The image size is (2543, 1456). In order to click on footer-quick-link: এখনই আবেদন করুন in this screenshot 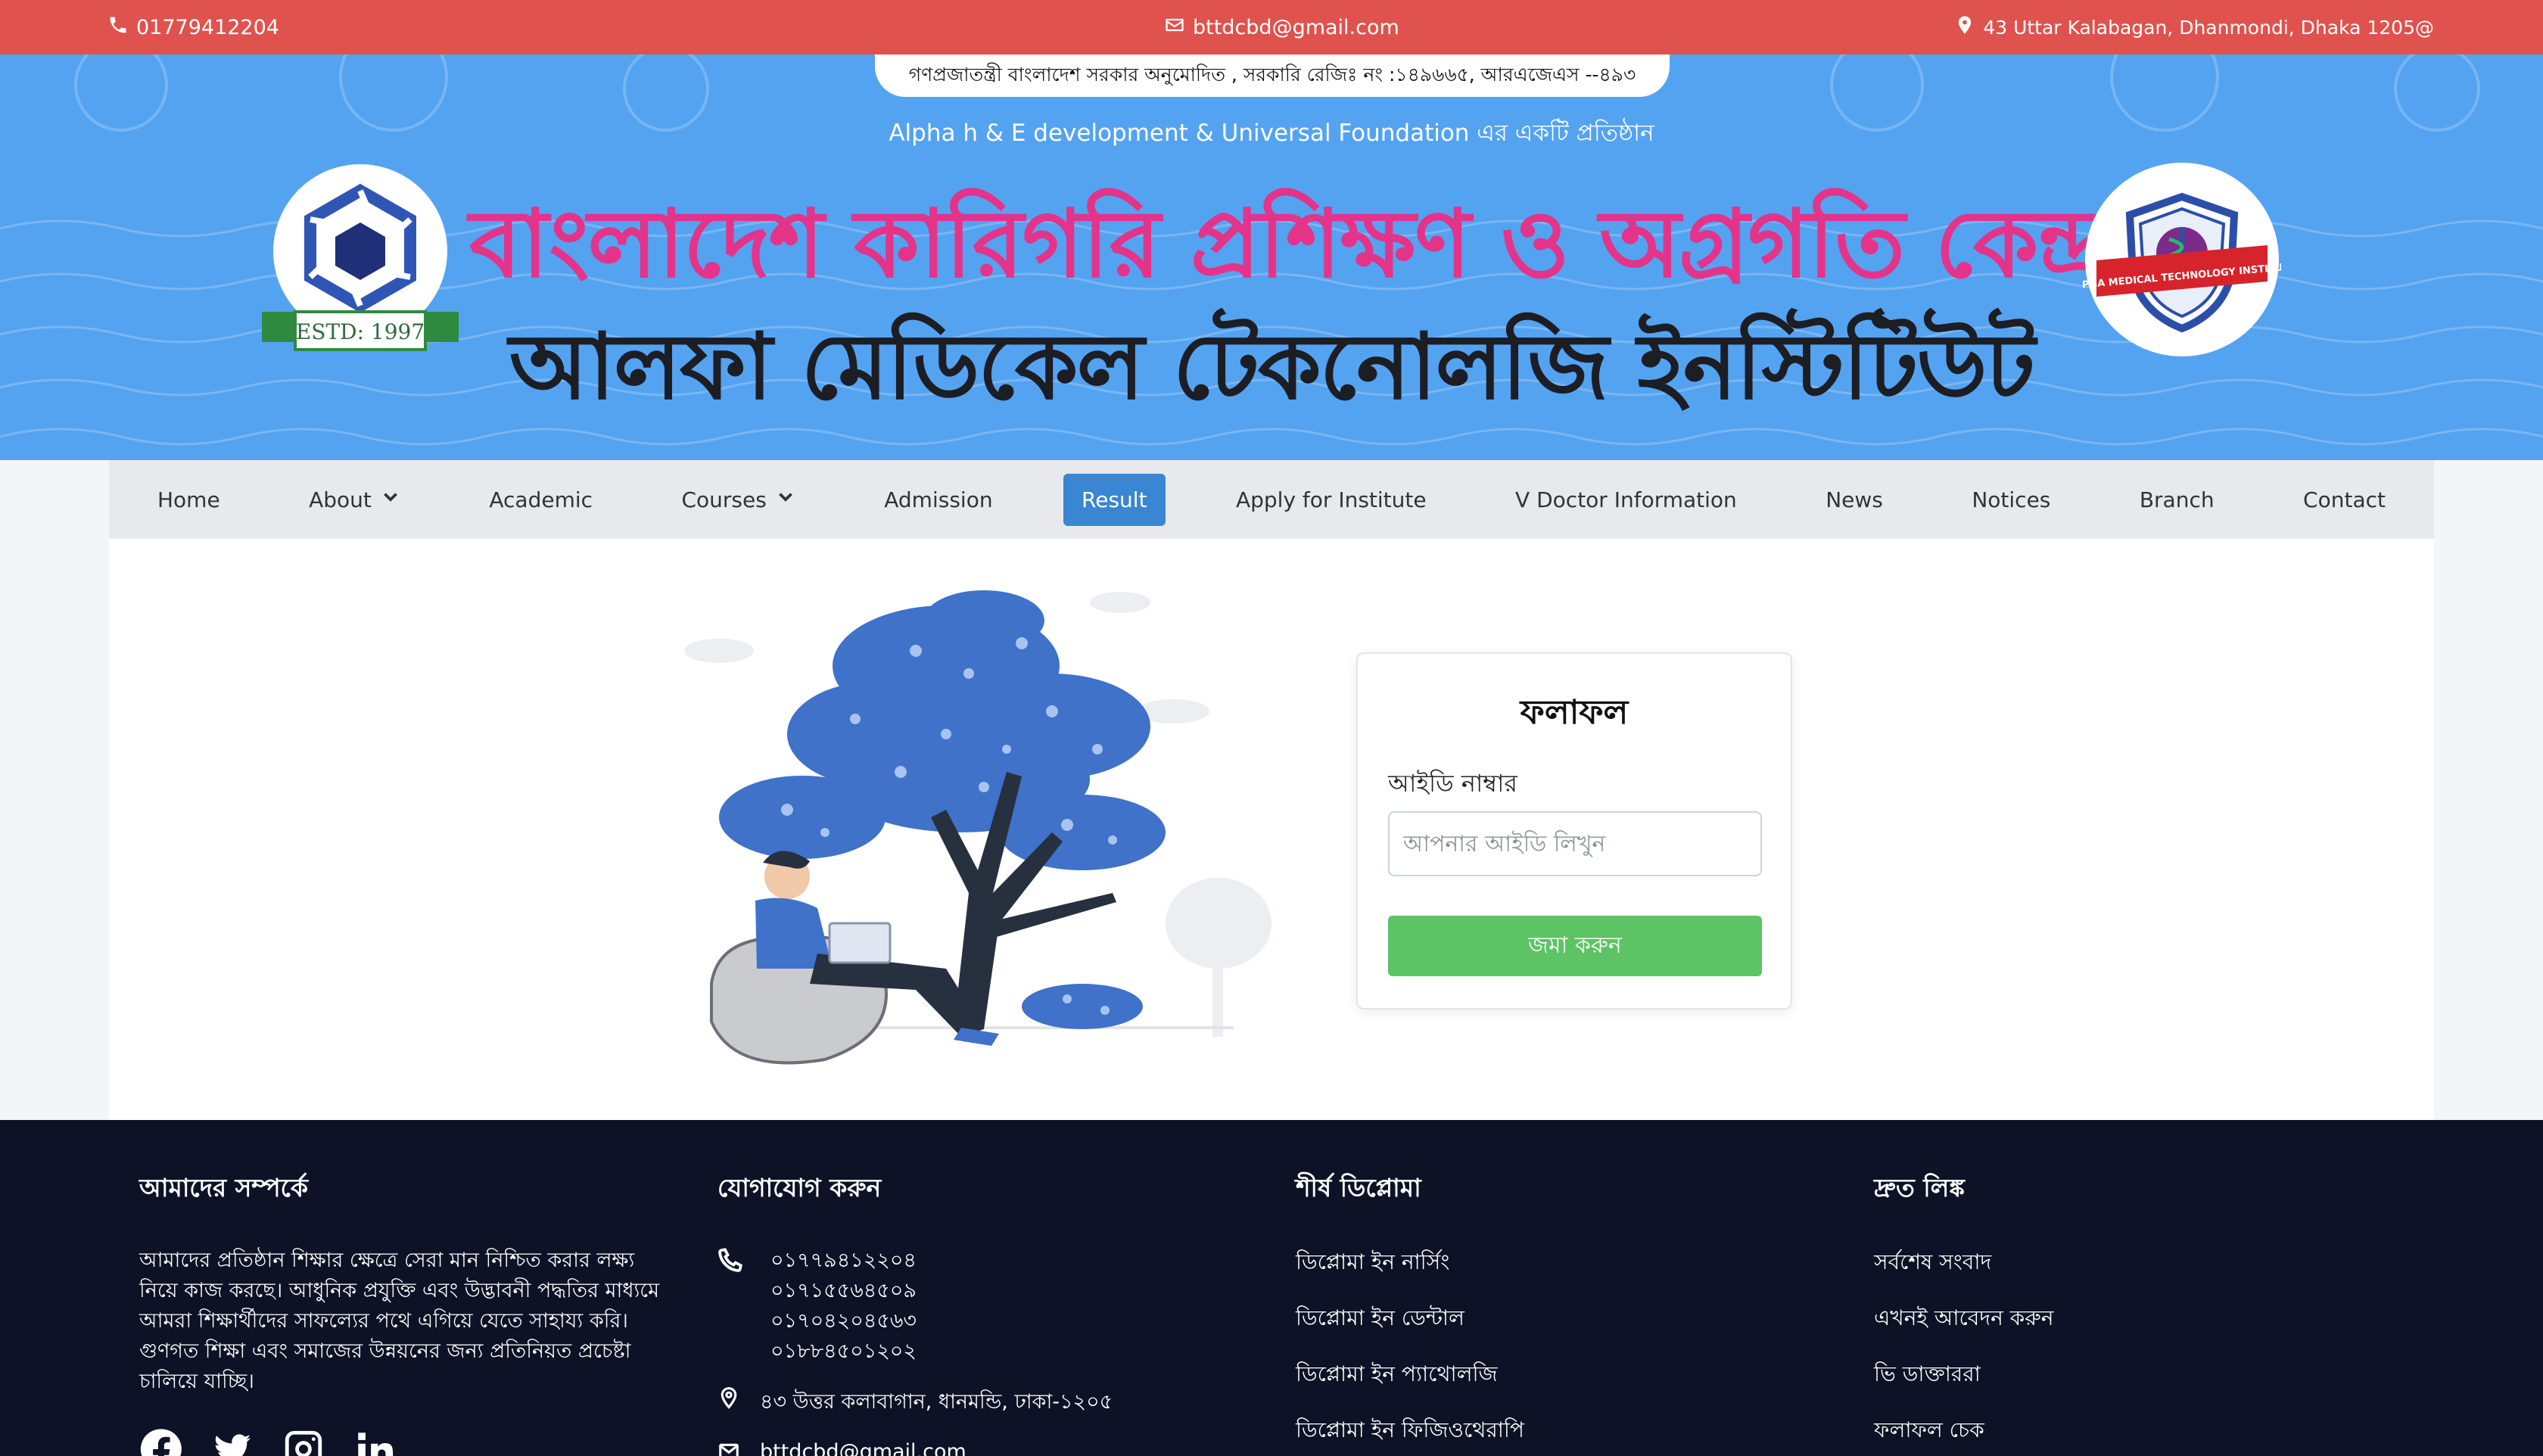, I will do `click(2101, 1319)`.